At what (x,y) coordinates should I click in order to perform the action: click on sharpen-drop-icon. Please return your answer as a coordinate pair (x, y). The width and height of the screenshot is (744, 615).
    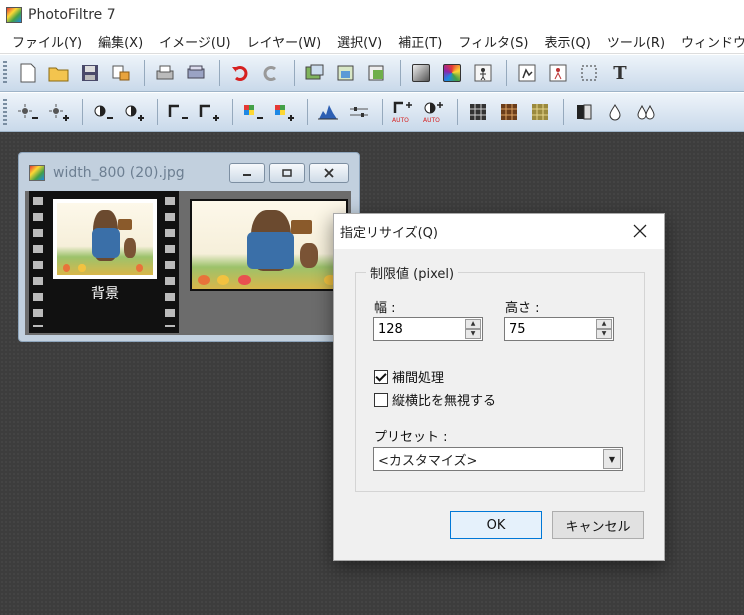
    Looking at the image, I should click on (646, 112).